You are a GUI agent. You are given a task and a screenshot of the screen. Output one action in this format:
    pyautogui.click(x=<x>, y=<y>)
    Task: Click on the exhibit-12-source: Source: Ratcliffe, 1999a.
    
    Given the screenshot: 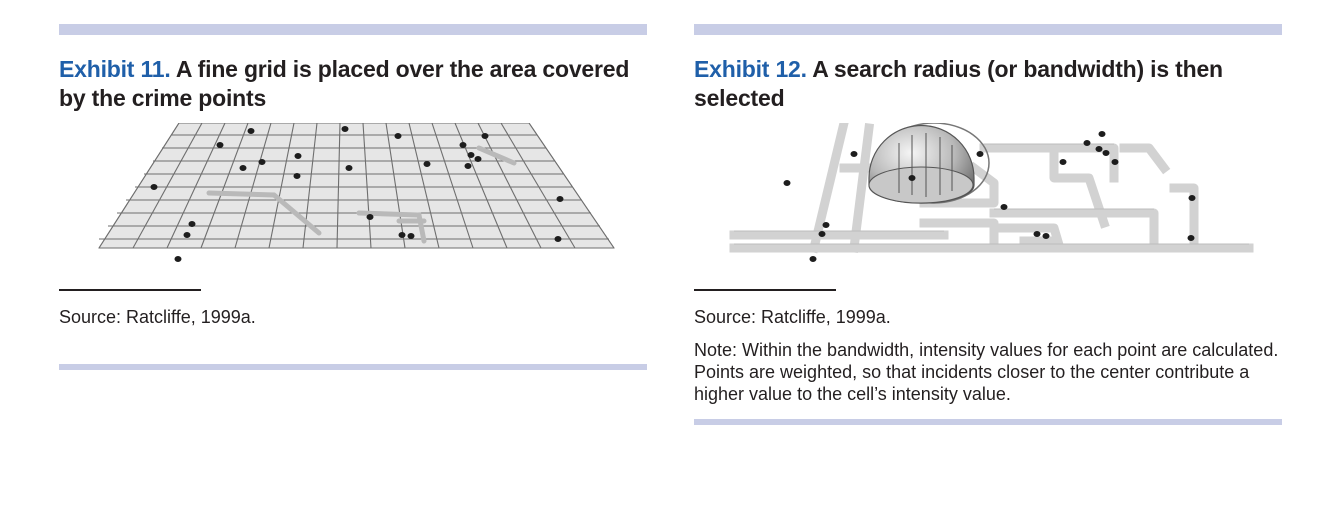 What is the action you would take?
    pyautogui.click(x=792, y=316)
    